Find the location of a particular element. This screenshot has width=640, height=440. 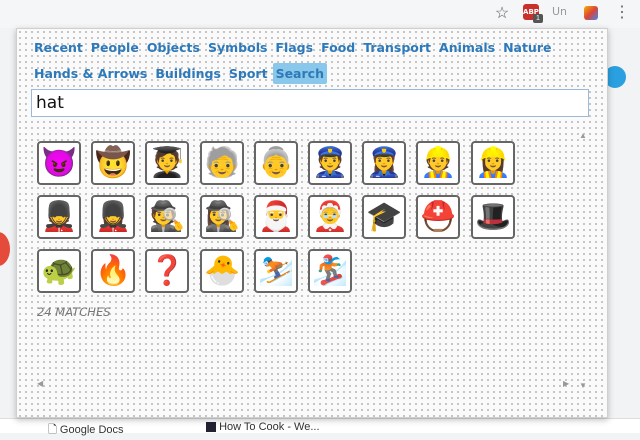

category-tab-objects: Objects is located at coordinates (173, 47).